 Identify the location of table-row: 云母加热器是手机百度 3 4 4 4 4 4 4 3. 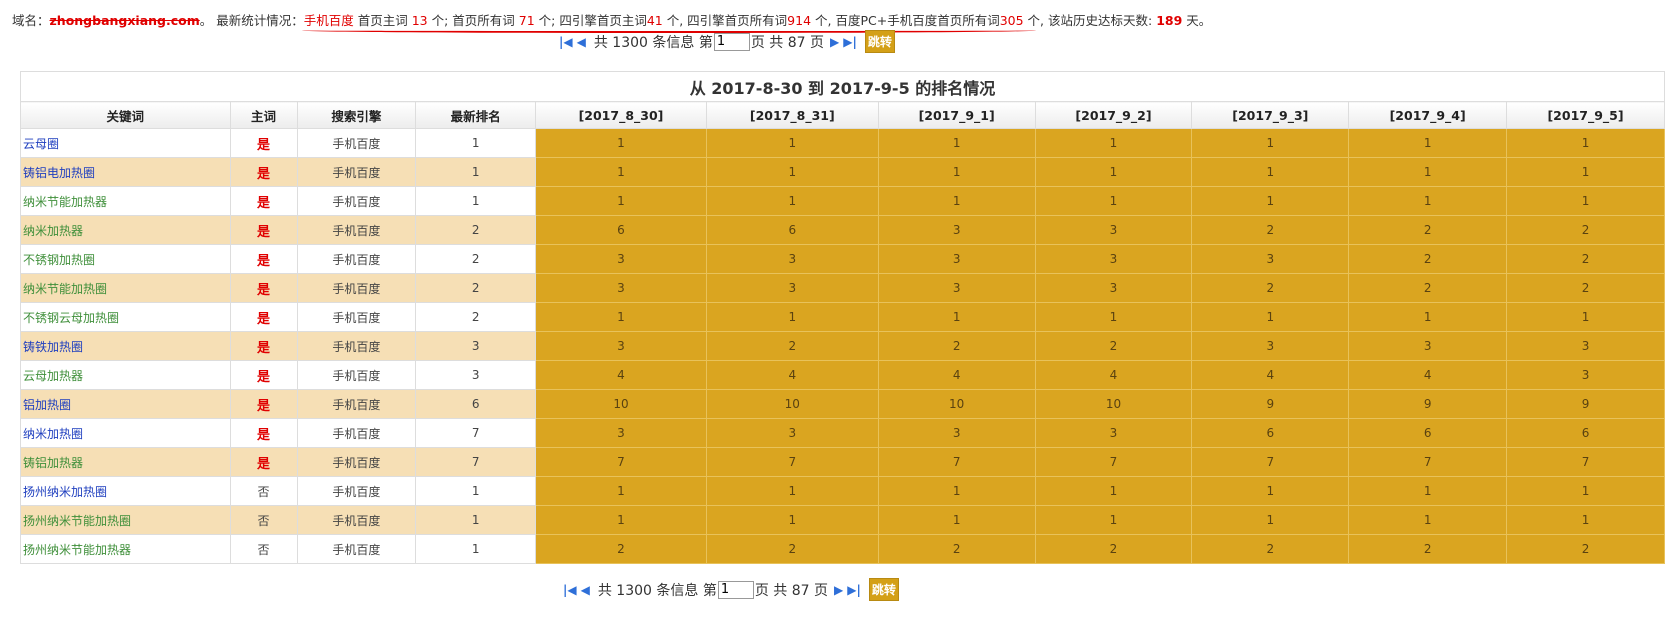
(842, 375).